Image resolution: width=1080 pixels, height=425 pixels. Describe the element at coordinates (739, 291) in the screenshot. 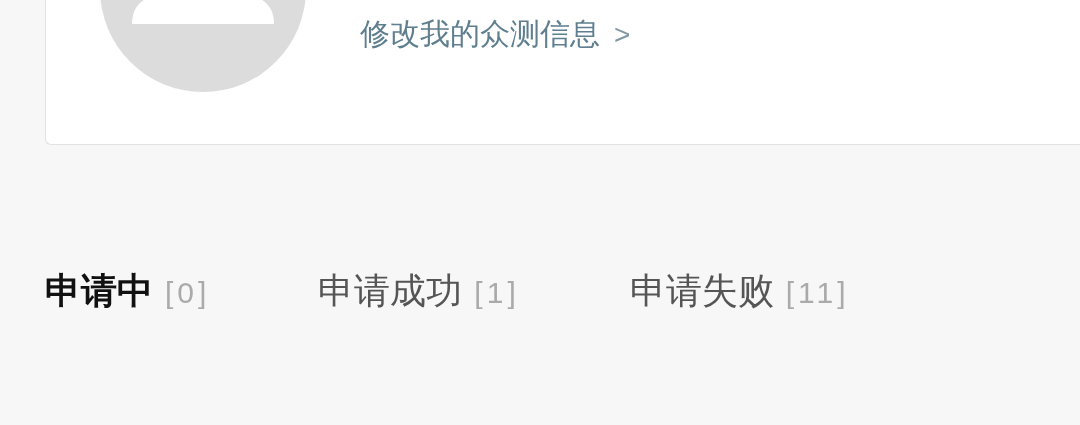

I see `filter-tab: 申请失败 [11]` at that location.